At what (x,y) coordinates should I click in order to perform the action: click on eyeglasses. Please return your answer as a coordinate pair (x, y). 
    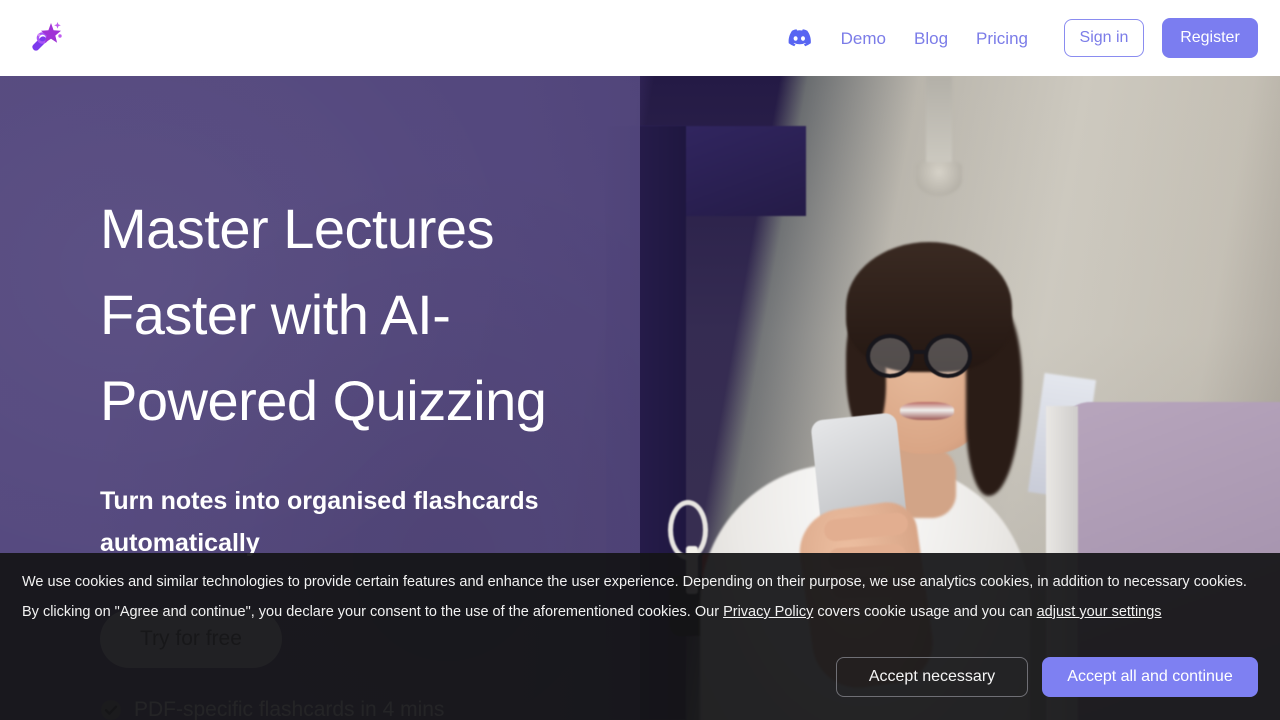
    Looking at the image, I should click on (928, 356).